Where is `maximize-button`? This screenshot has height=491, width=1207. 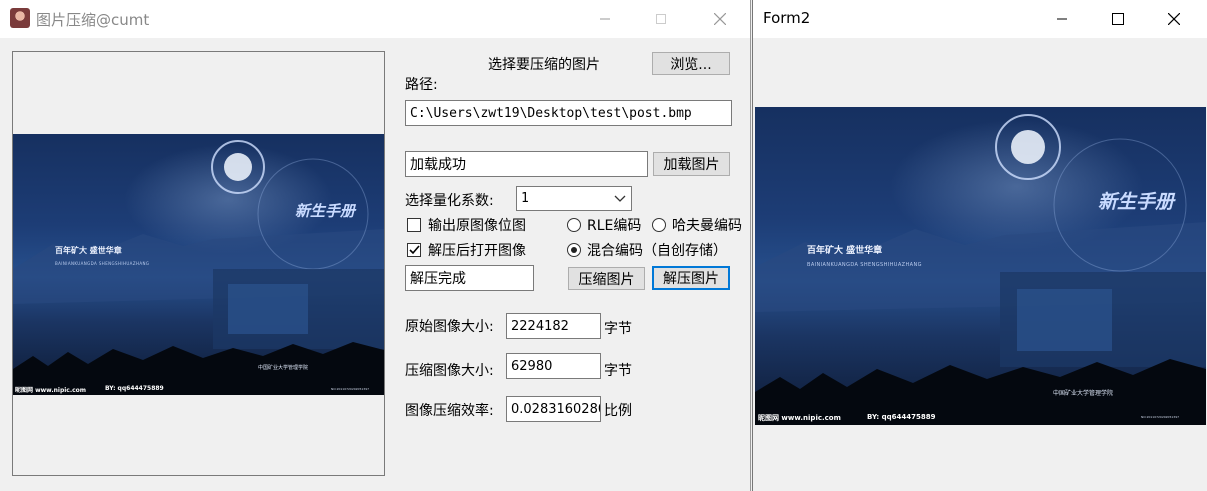
maximize-button is located at coordinates (661, 19).